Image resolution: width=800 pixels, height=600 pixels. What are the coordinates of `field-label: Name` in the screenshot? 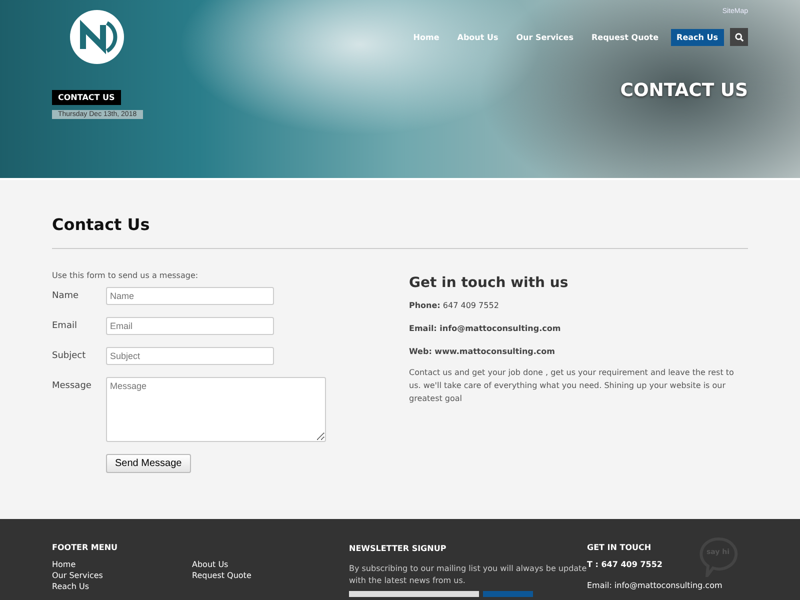 It's located at (66, 296).